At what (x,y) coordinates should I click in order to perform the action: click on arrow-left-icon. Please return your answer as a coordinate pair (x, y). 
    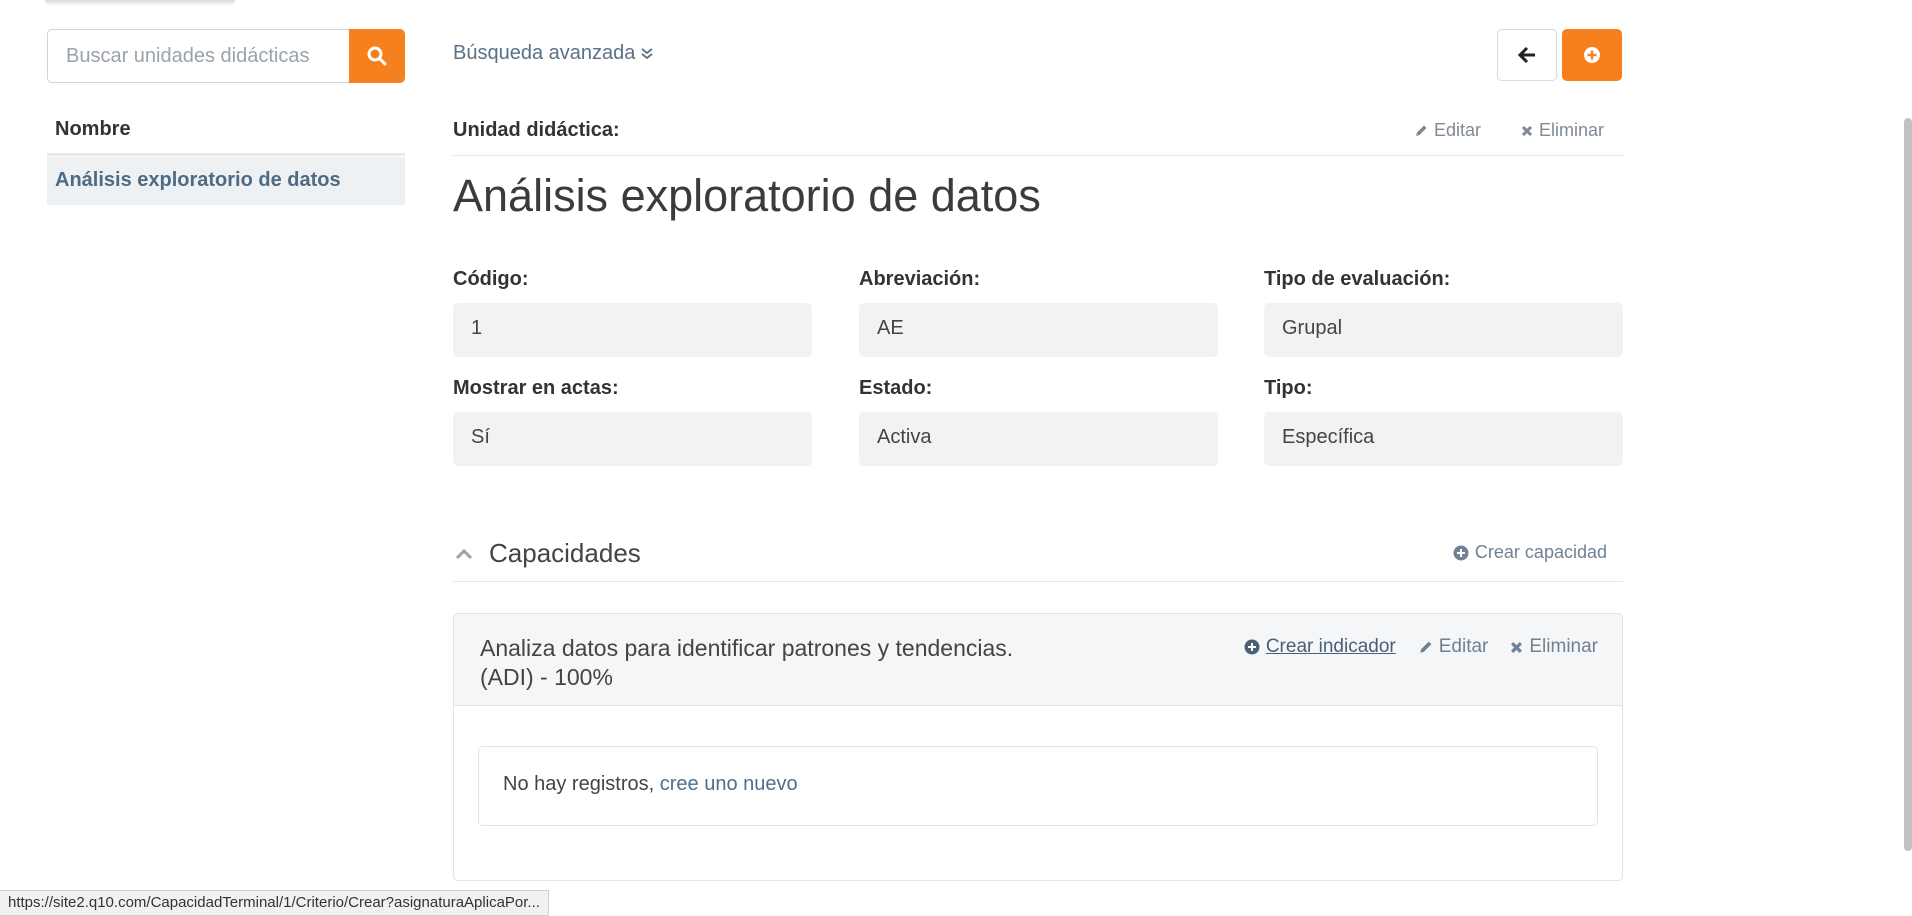
    Looking at the image, I should click on (1526, 55).